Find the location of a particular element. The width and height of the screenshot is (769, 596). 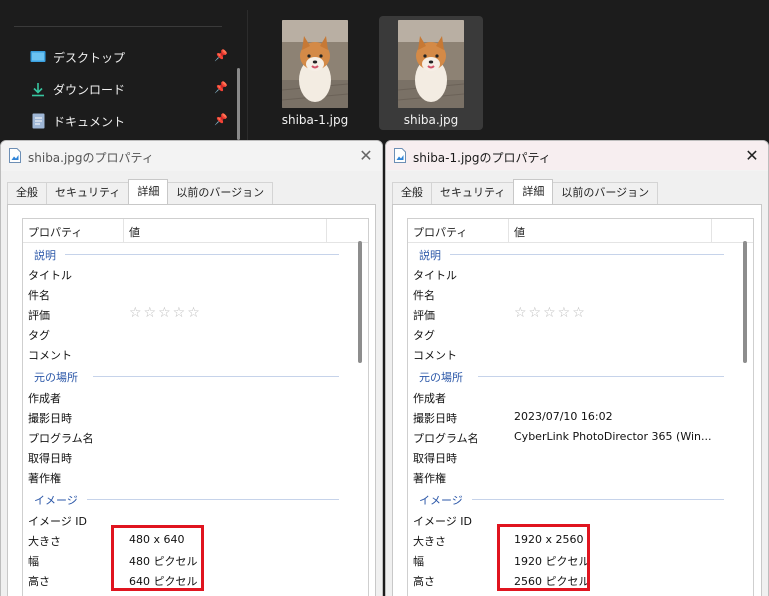

nav-item-documents: ドキュメント 📌 is located at coordinates (132, 121).